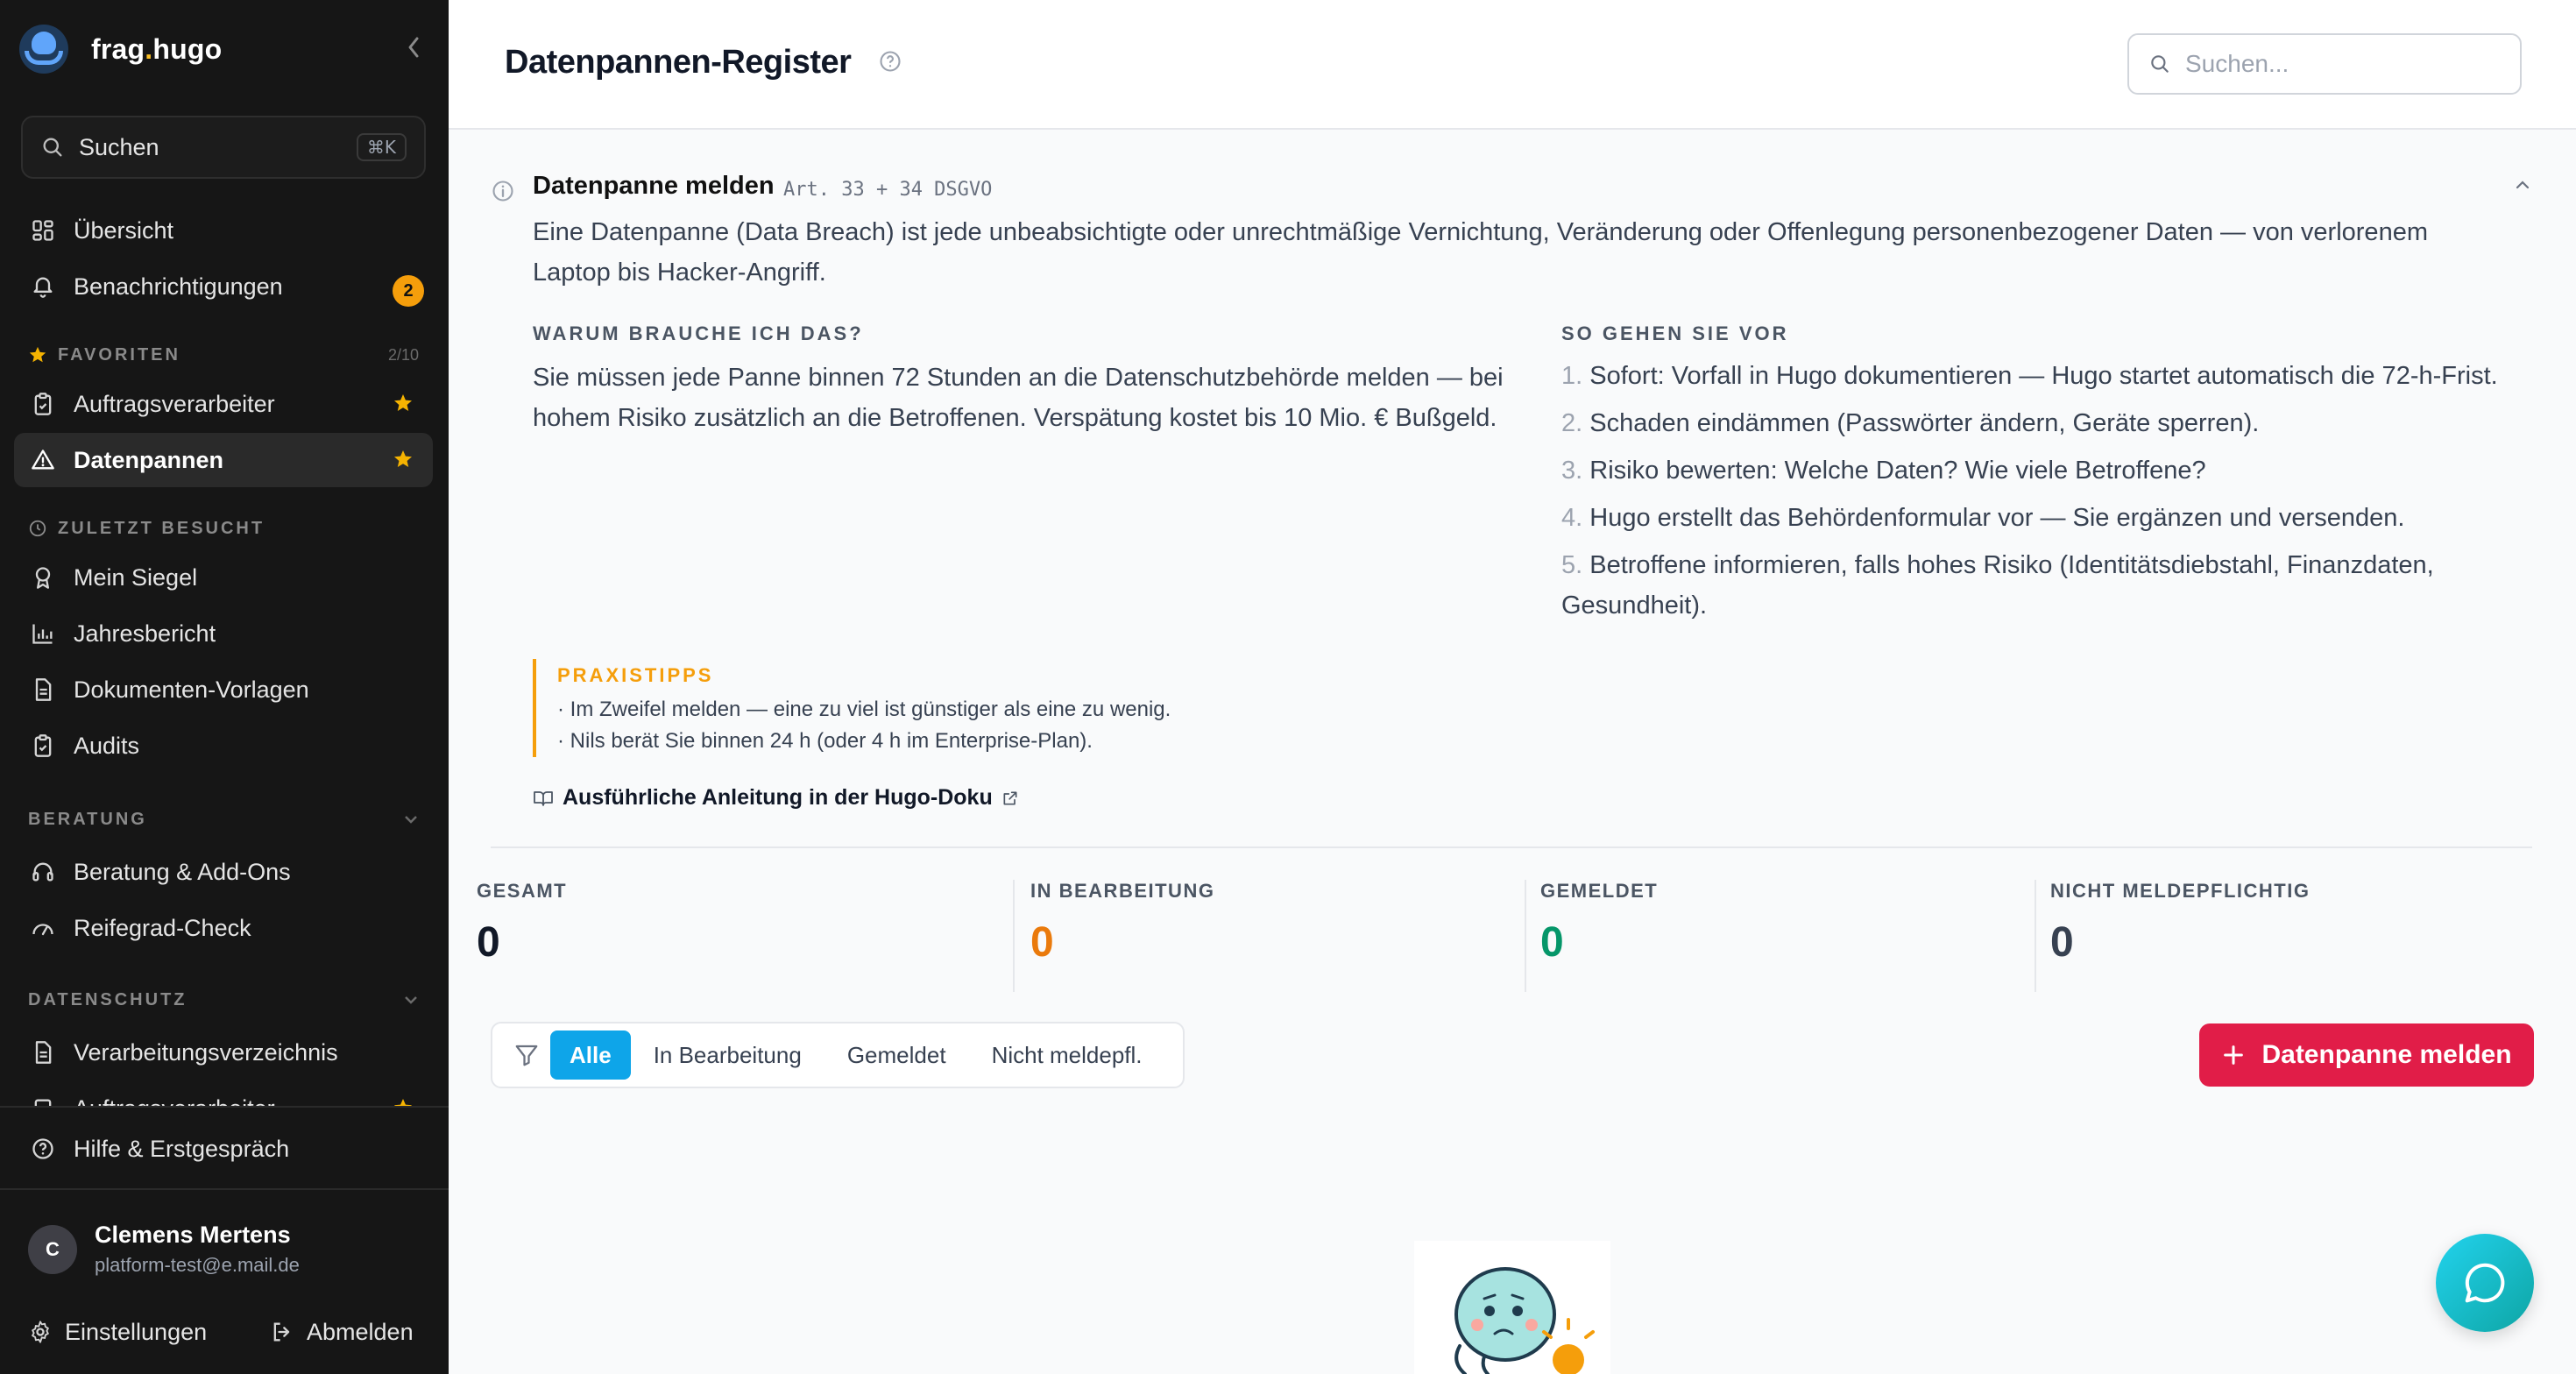 The height and width of the screenshot is (1374, 2576). What do you see at coordinates (1014, 936) in the screenshot?
I see `stat-separator` at bounding box center [1014, 936].